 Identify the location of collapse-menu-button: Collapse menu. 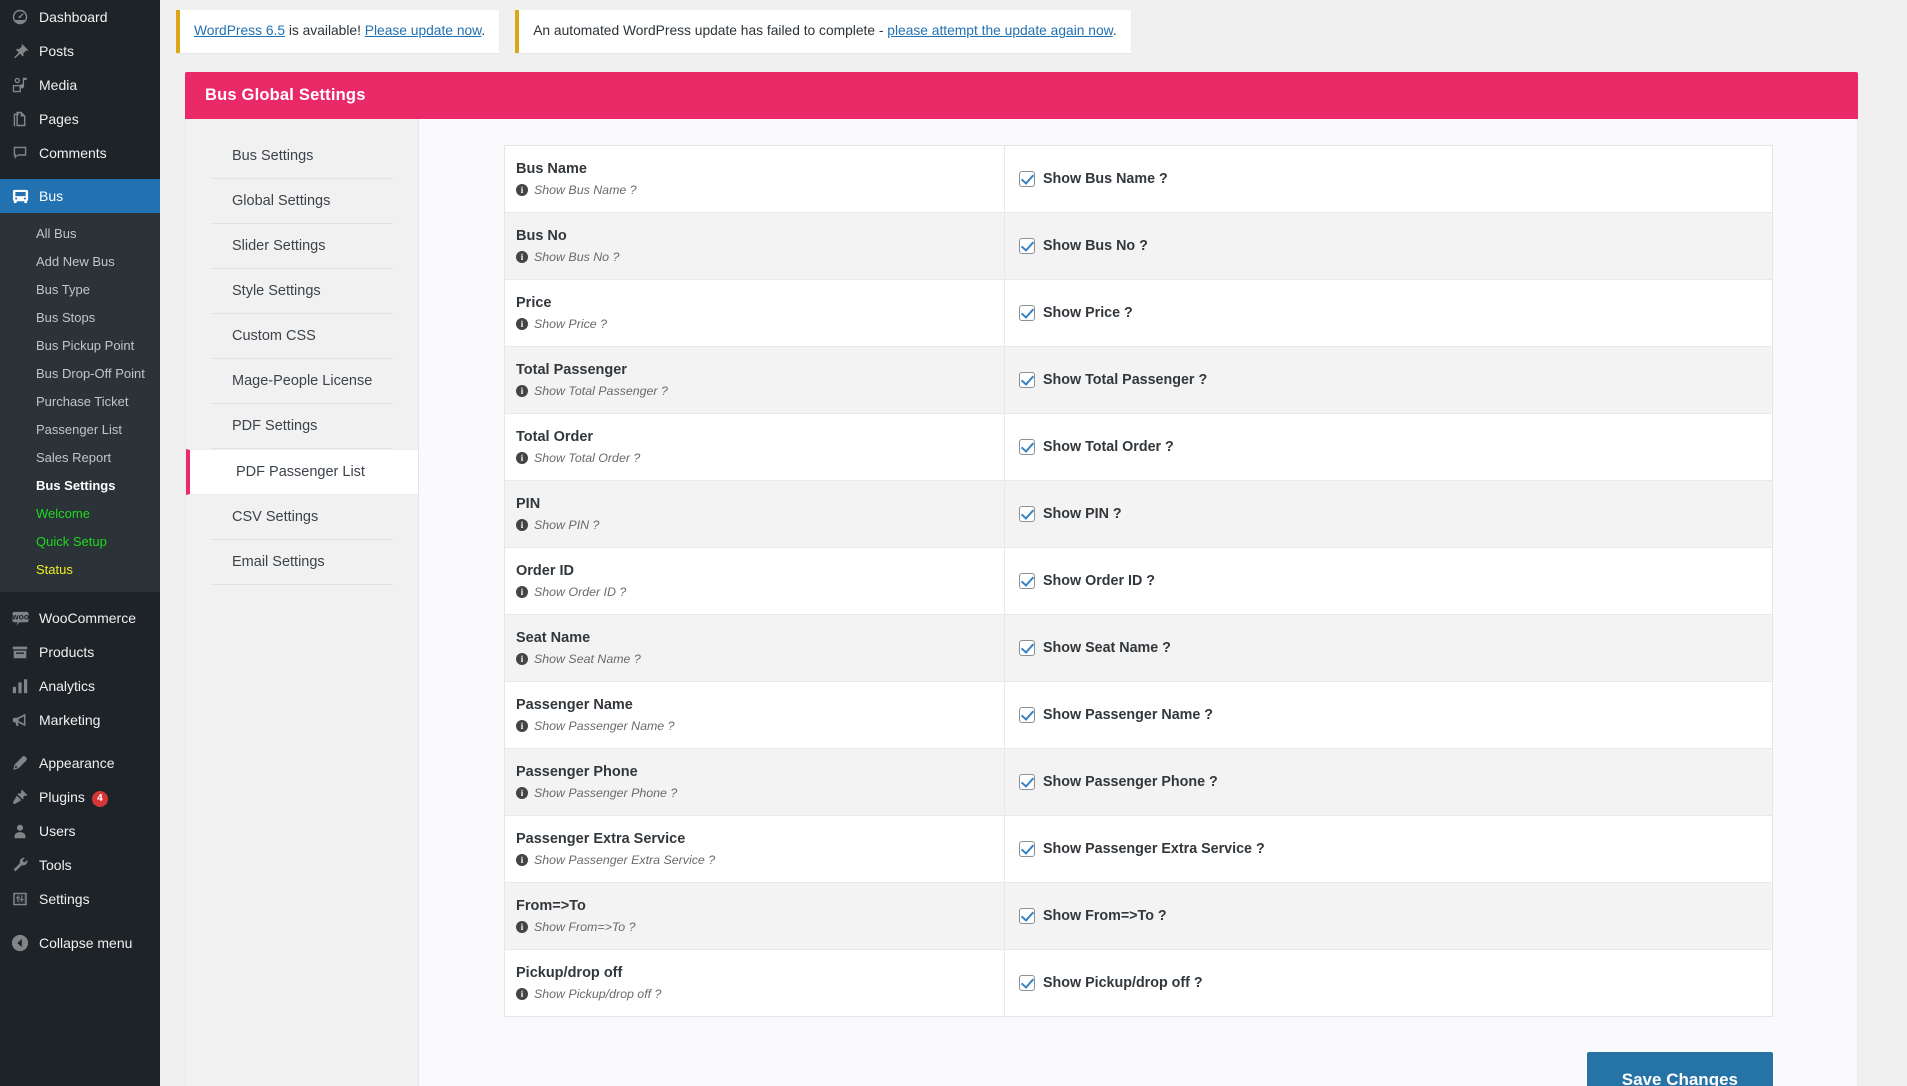
(80, 943).